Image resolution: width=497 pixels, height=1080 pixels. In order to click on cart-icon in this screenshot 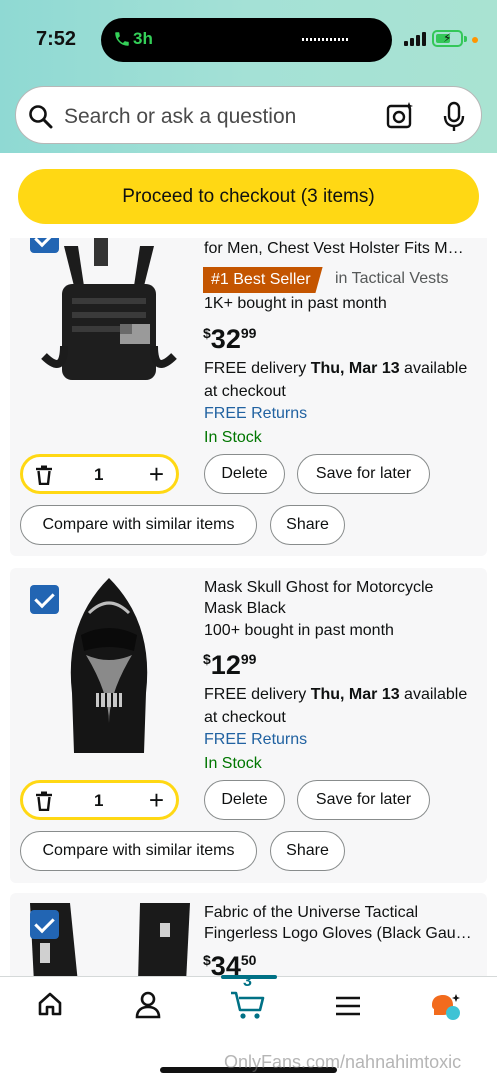, I will do `click(248, 1005)`.